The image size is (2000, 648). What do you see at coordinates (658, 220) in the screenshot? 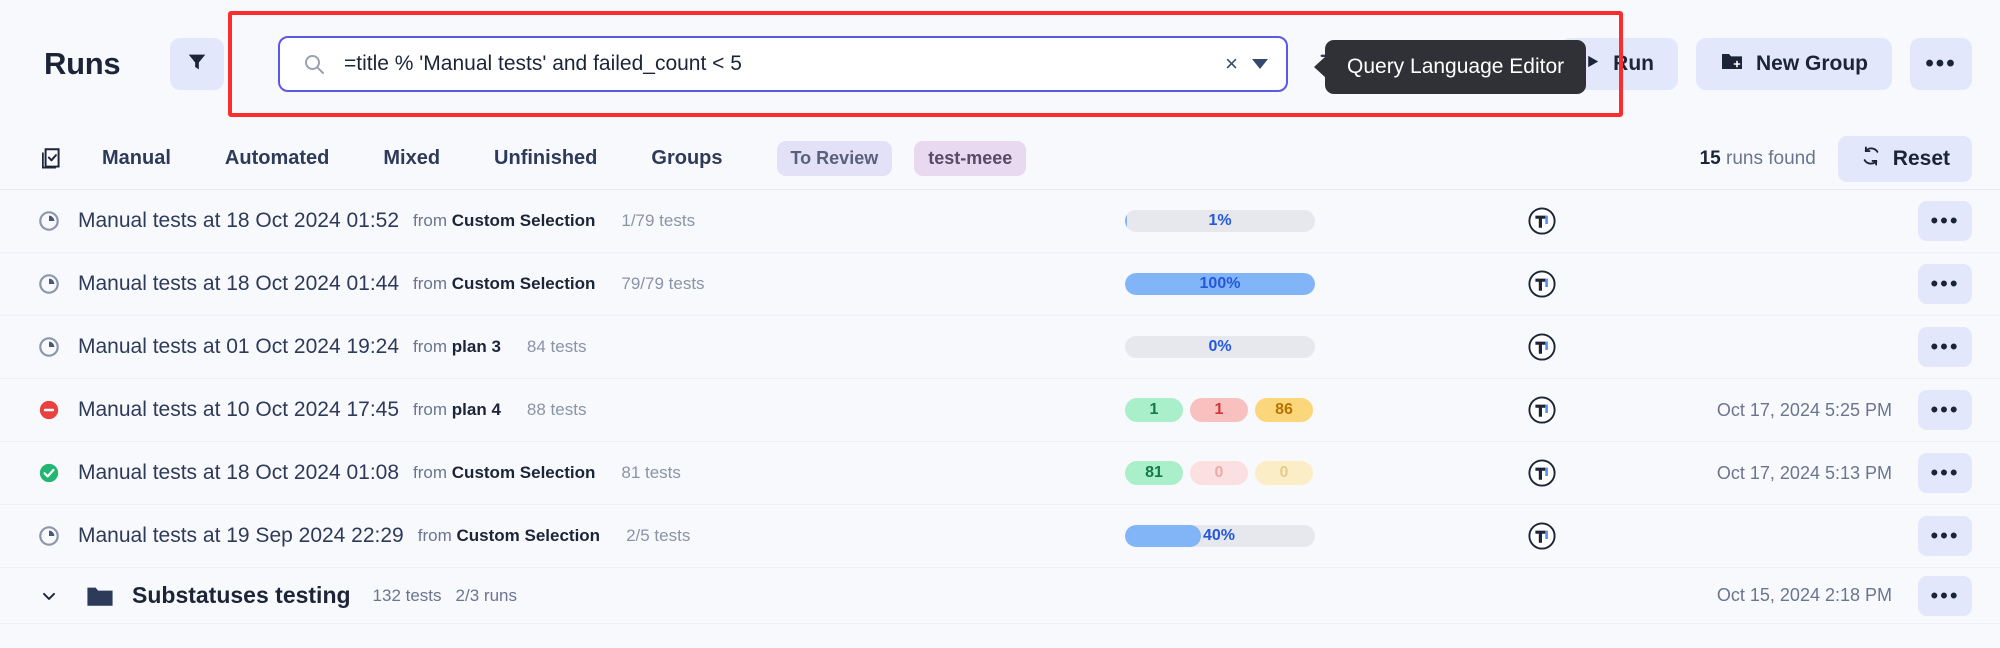
I see `run-tests-count: 1/79 tests` at bounding box center [658, 220].